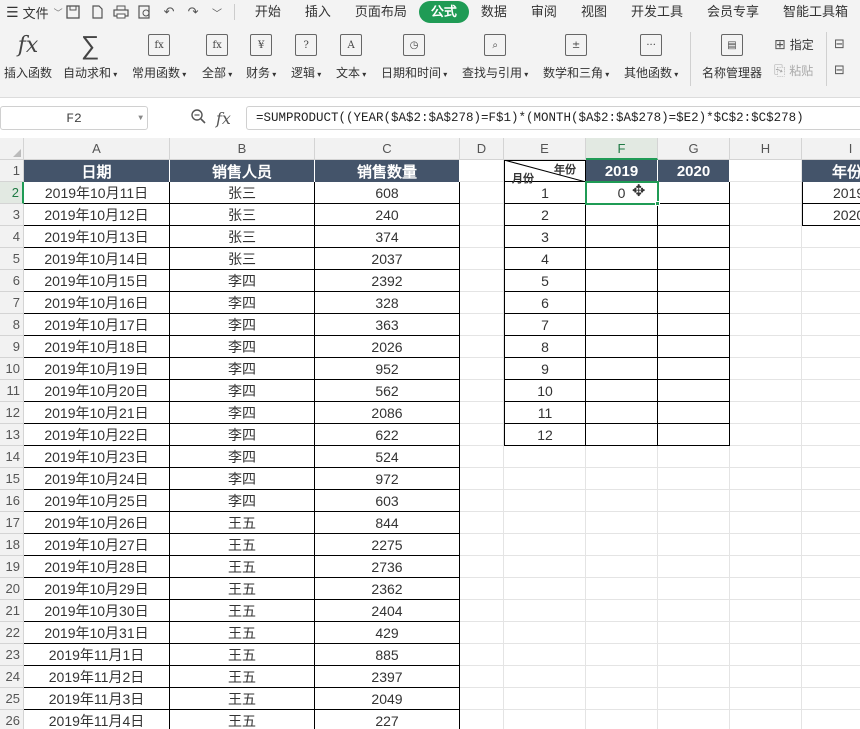 Image resolution: width=860 pixels, height=729 pixels. I want to click on datetime-functions-button: ◷ 日期和时间 ▾, so click(414, 55).